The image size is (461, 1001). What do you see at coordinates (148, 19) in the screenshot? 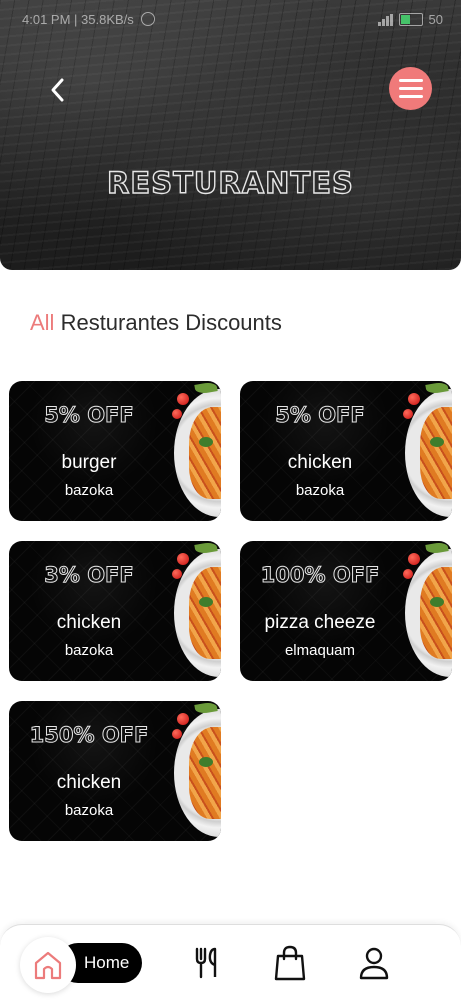
I see `whatsapp-icon` at bounding box center [148, 19].